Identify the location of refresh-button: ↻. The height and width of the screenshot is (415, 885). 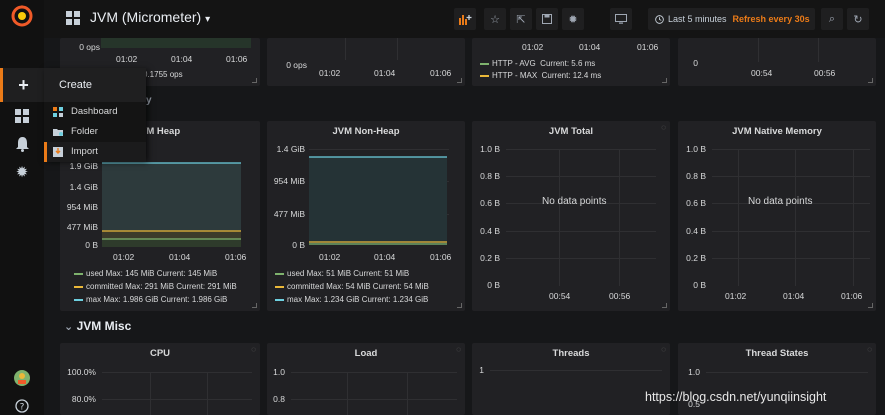
(858, 19).